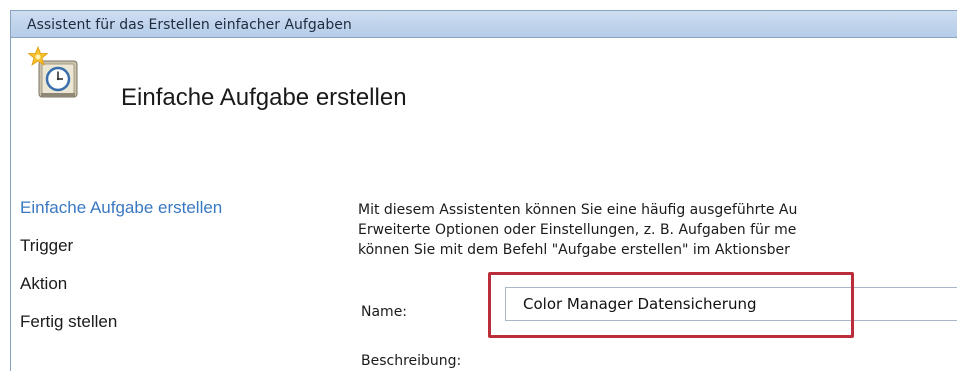 This screenshot has height=371, width=957. I want to click on task-scheduler-clock-icon, so click(55, 73).